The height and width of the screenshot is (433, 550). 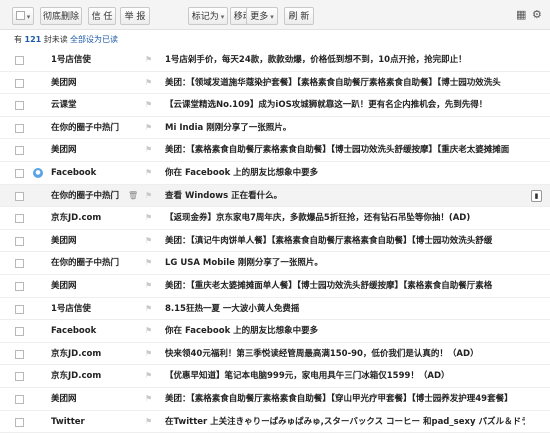 What do you see at coordinates (345, 309) in the screenshot?
I see `email-subject: 8.15狂热一夏 一大波小黄人免费摇` at bounding box center [345, 309].